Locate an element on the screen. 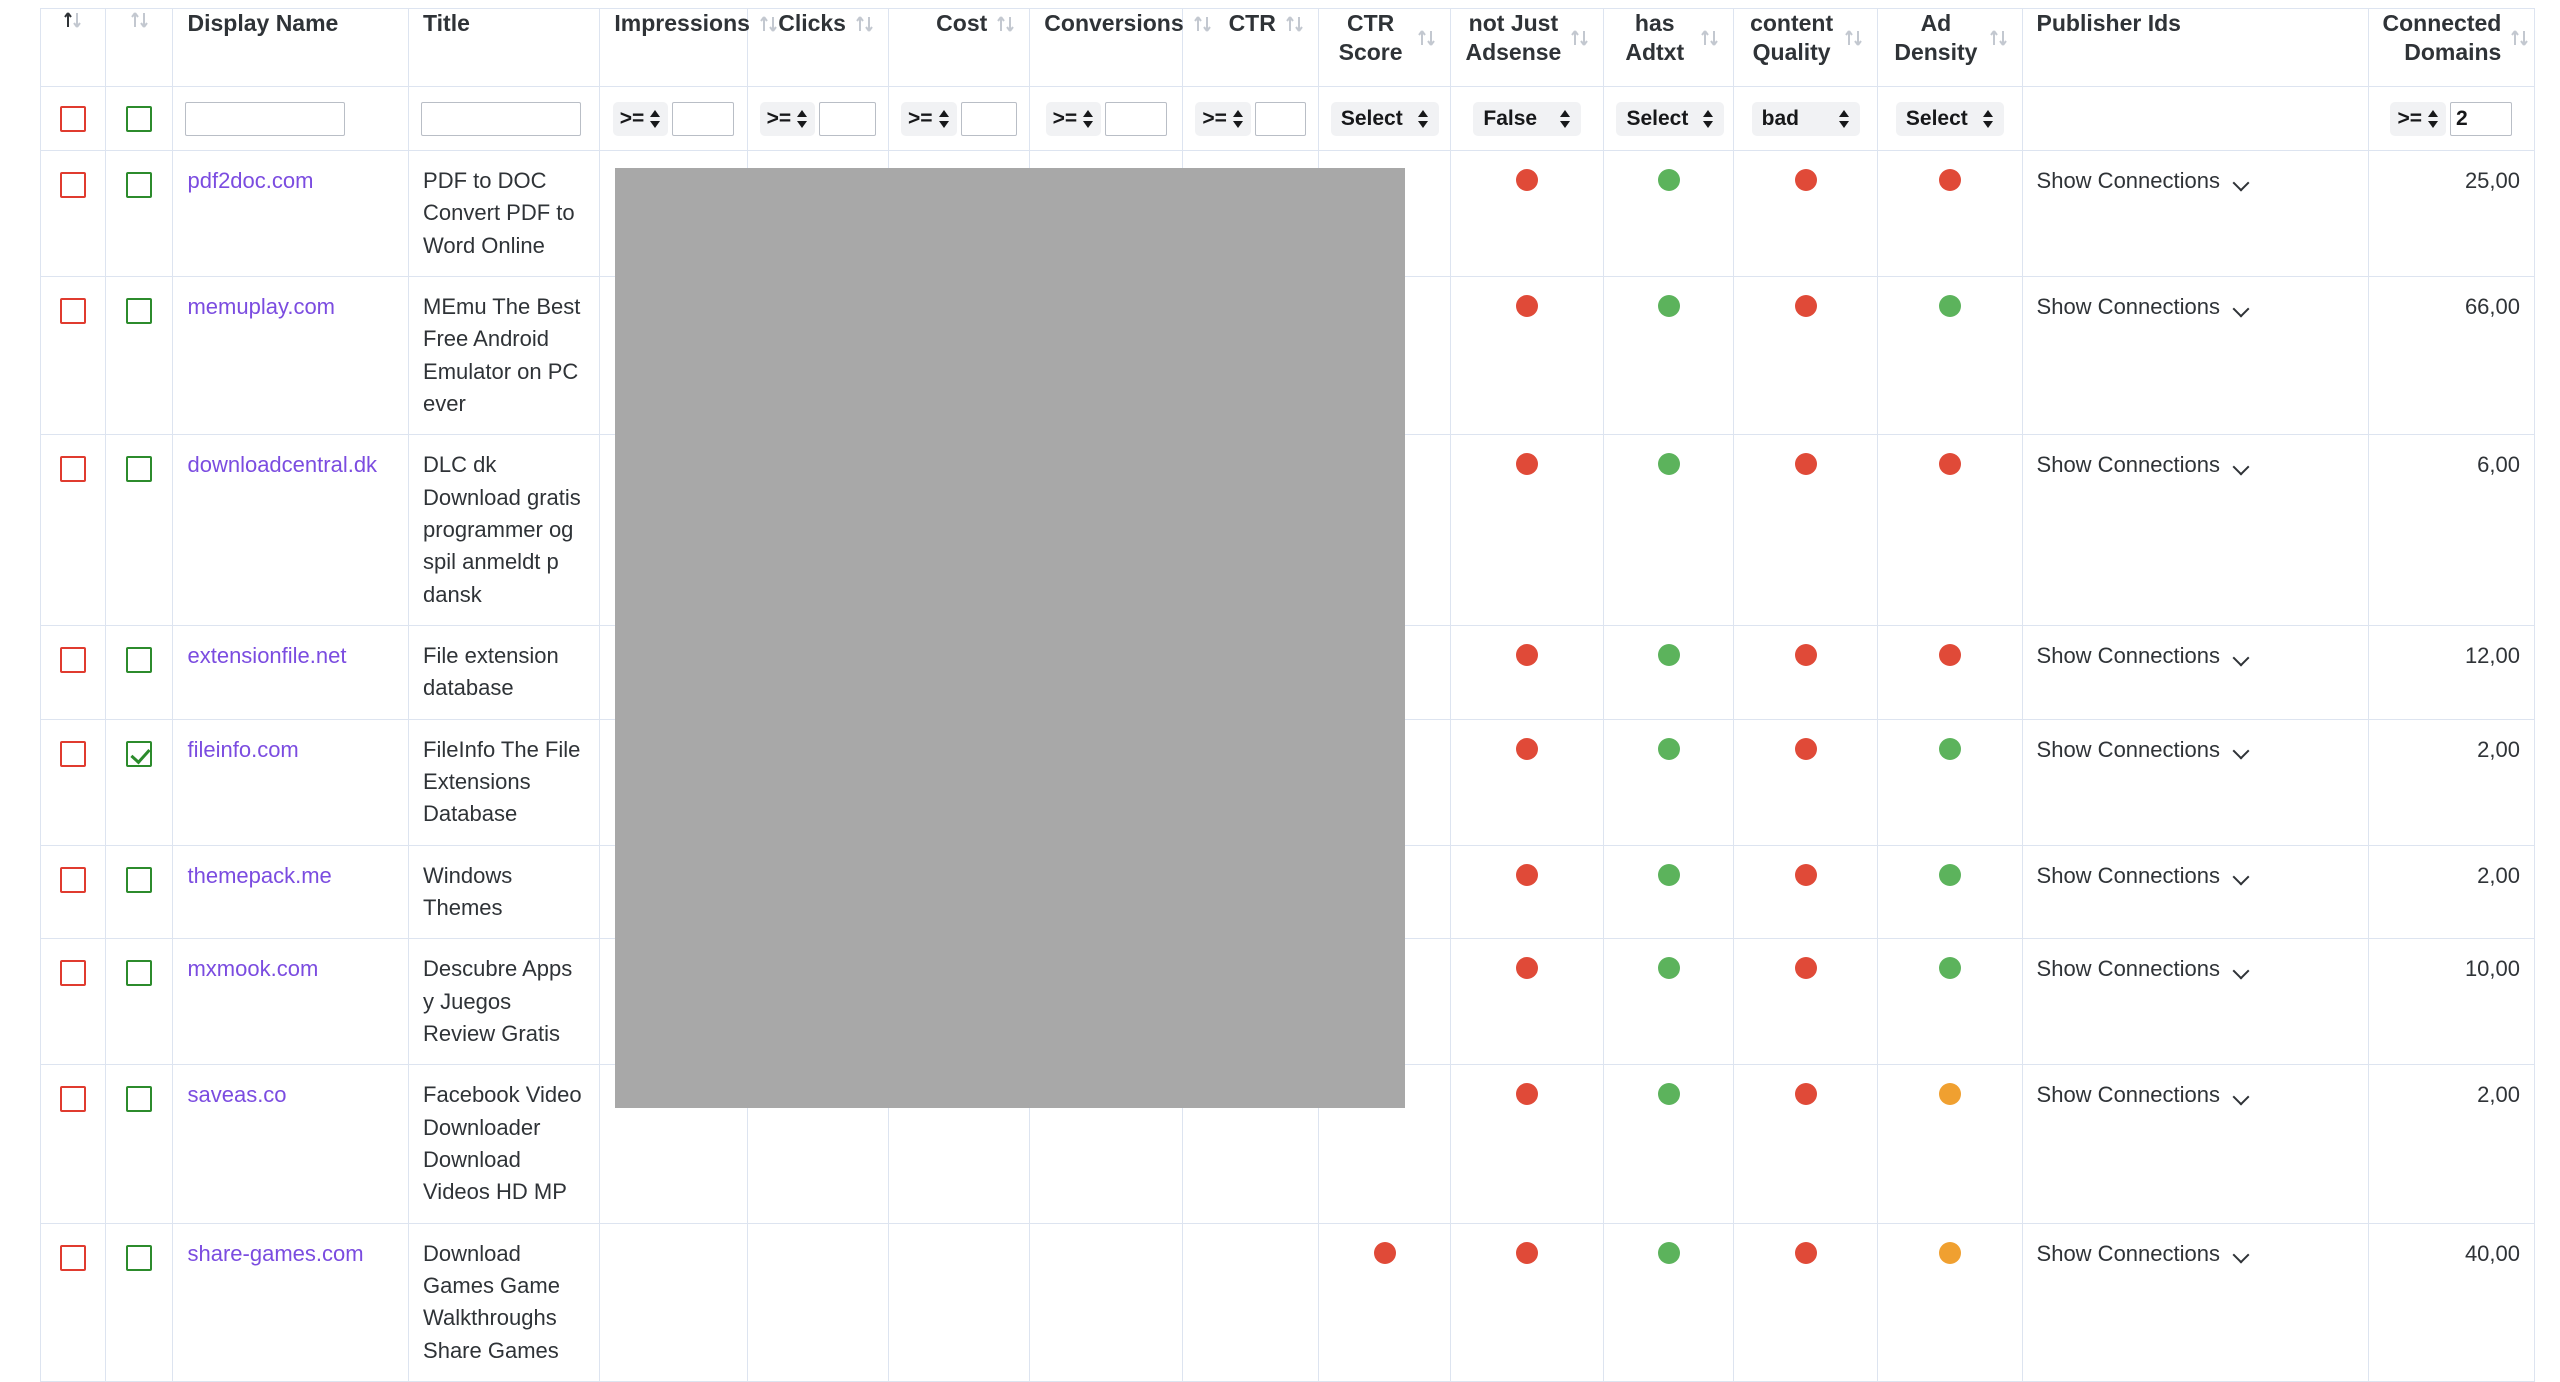 Image resolution: width=2560 pixels, height=1382 pixels. not-just-adsense-filter-select: False is located at coordinates (1527, 118).